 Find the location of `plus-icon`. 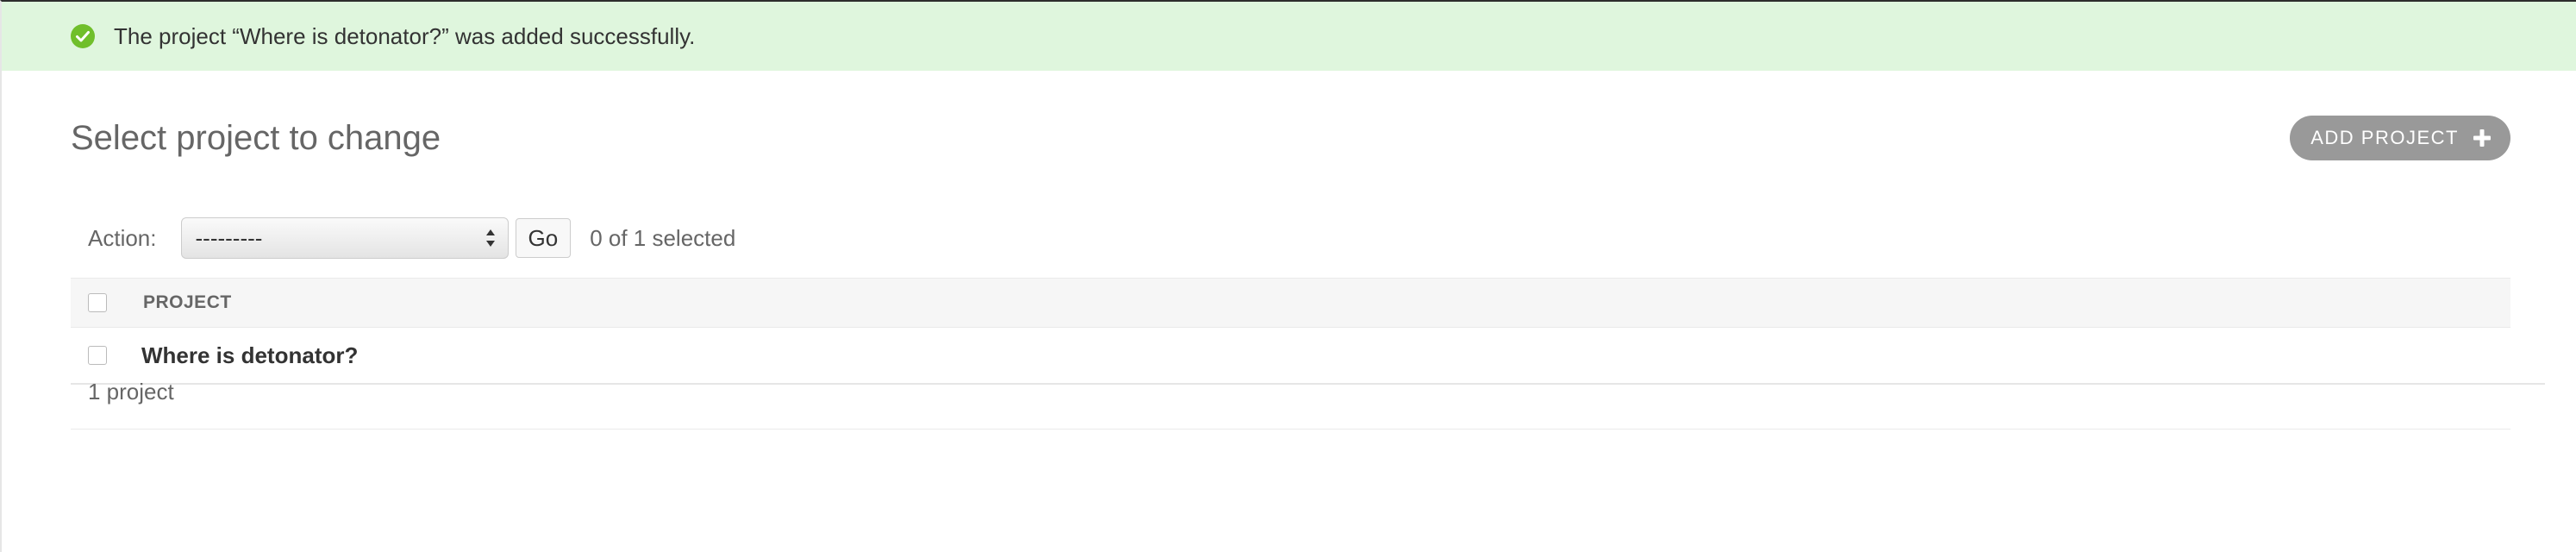

plus-icon is located at coordinates (2482, 138).